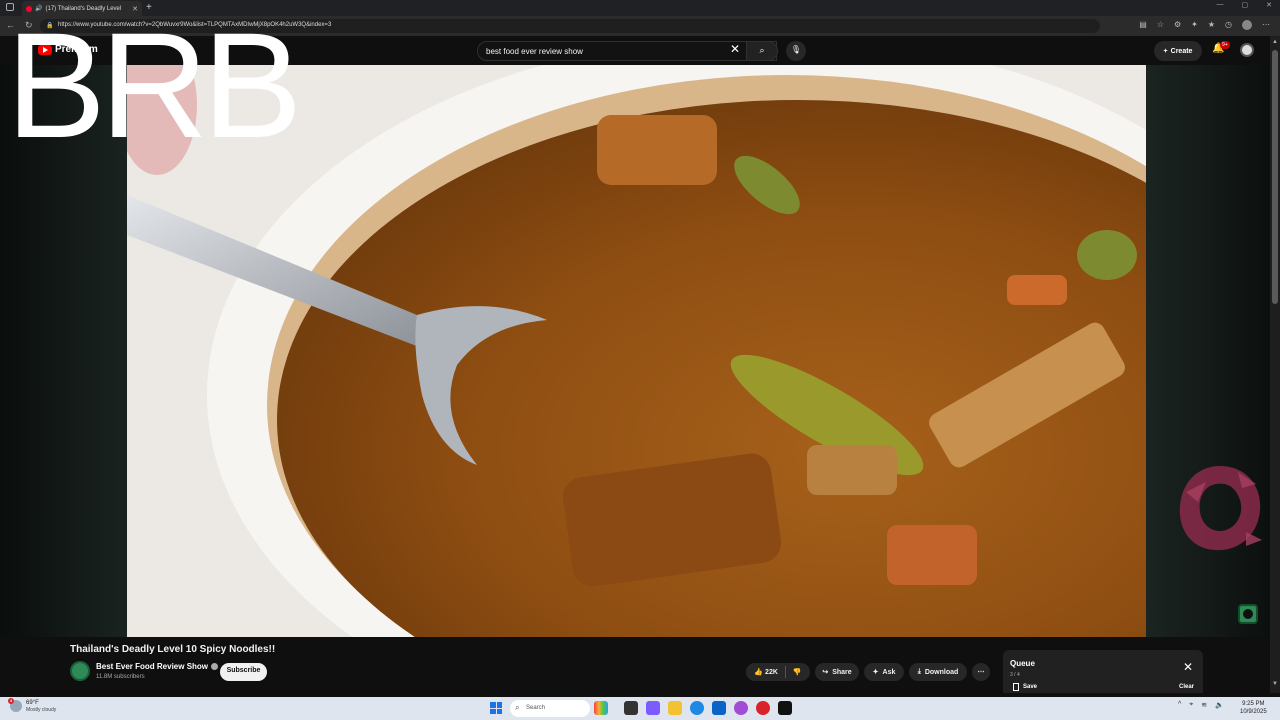 This screenshot has height=720, width=1280. What do you see at coordinates (1275, 42) in the screenshot?
I see `scroll-up-arrow-icon: ▲` at bounding box center [1275, 42].